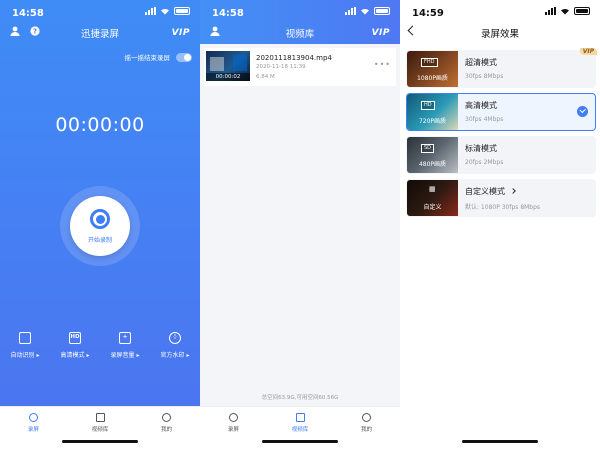 This screenshot has height=449, width=600. Describe the element at coordinates (175, 338) in the screenshot. I see `watermark-icon: ◊` at that location.